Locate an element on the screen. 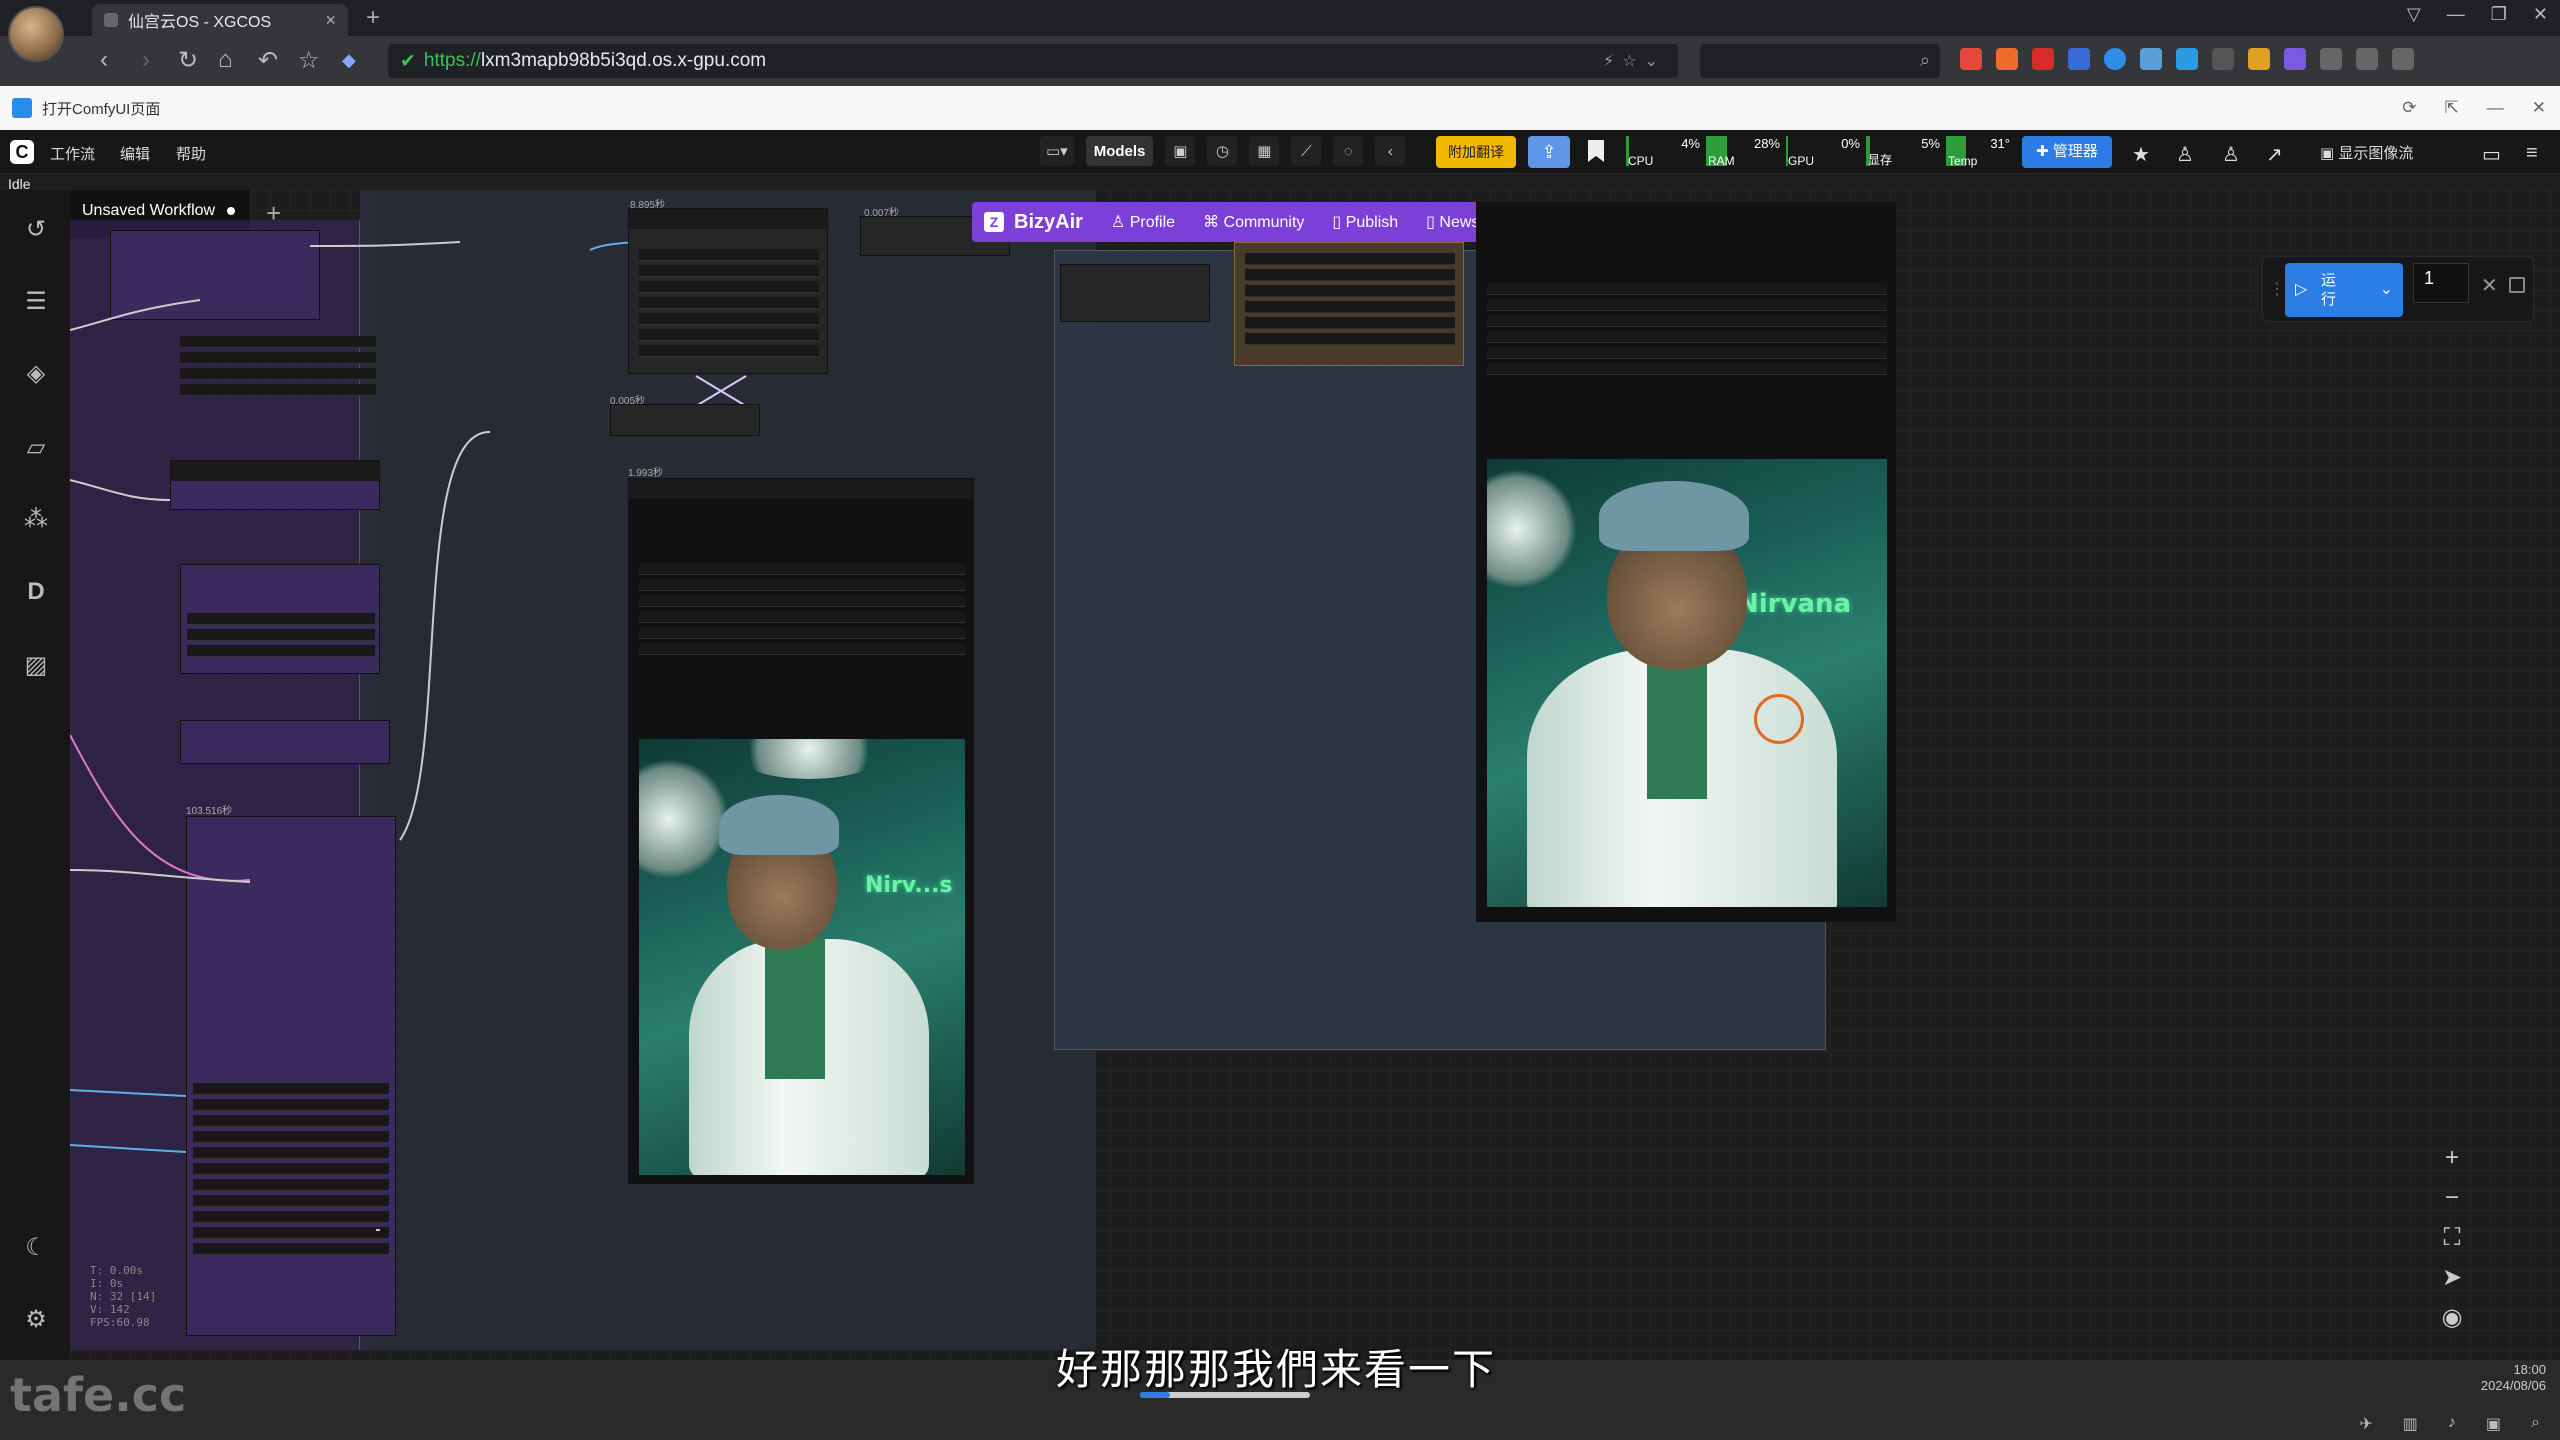  translate-button: 附加翻译 is located at coordinates (1476, 152).